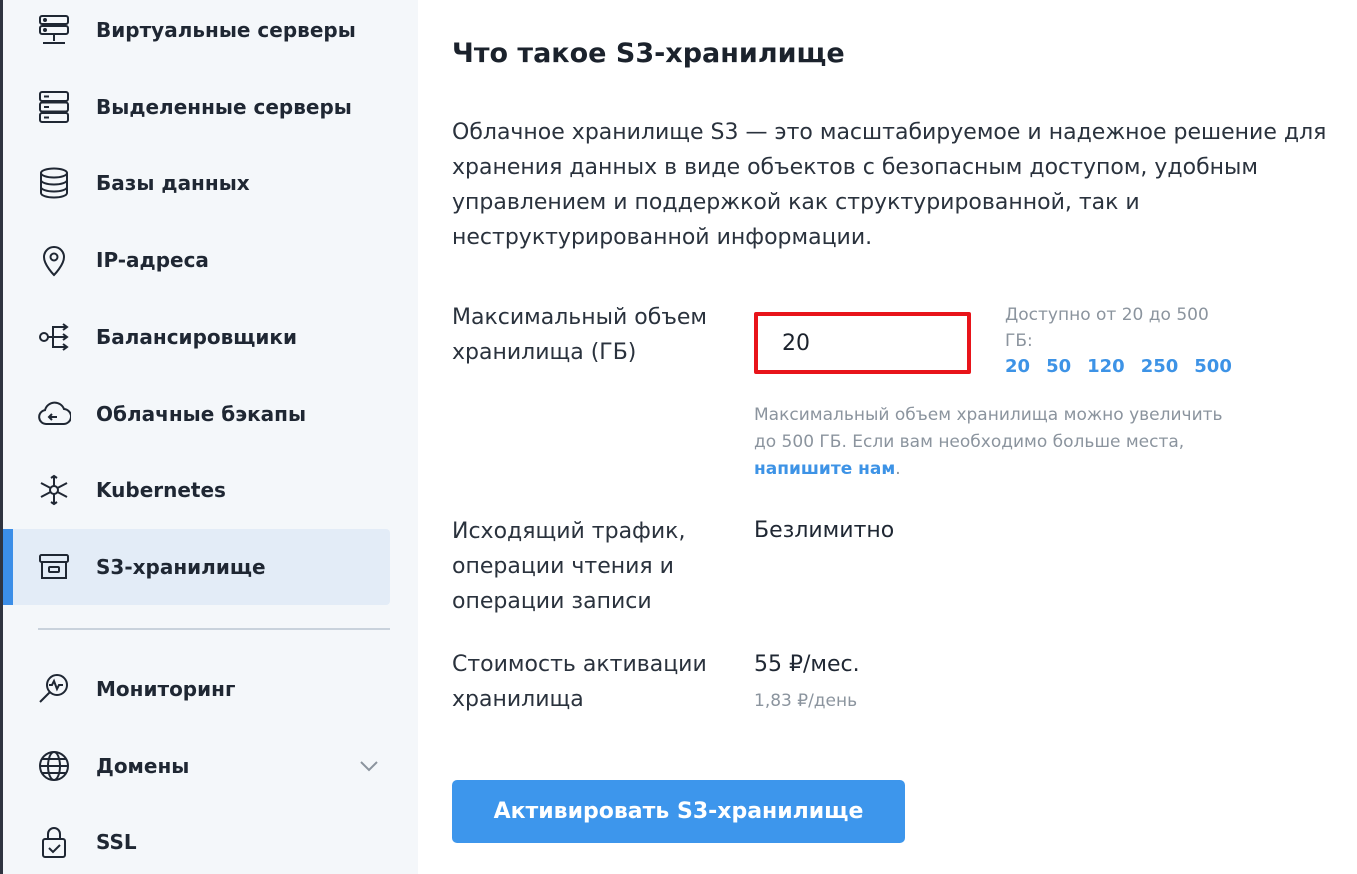 This screenshot has height=874, width=1357. I want to click on sidebar-item-virtual-servers: Виртуальные серверы, so click(198, 34).